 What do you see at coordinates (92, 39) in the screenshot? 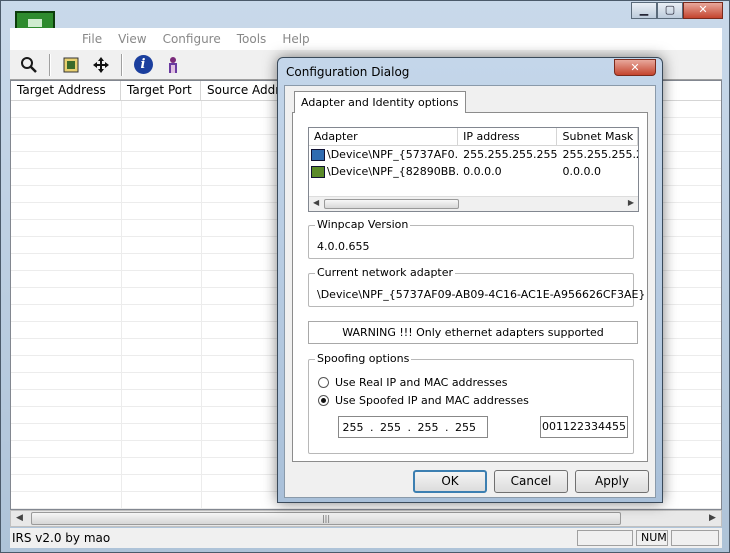
I see `menu-file: File` at bounding box center [92, 39].